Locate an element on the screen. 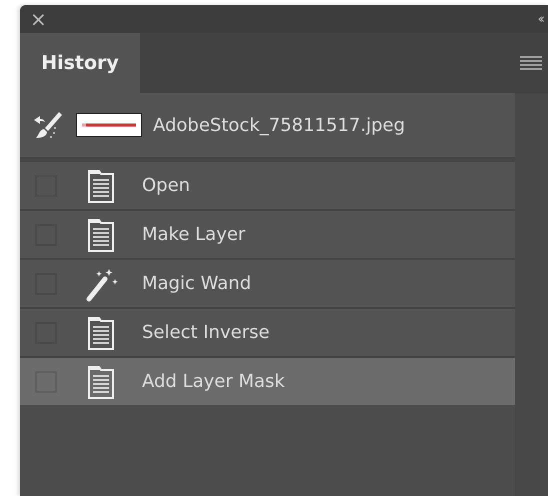  history-state: Select Inverse is located at coordinates (267, 331).